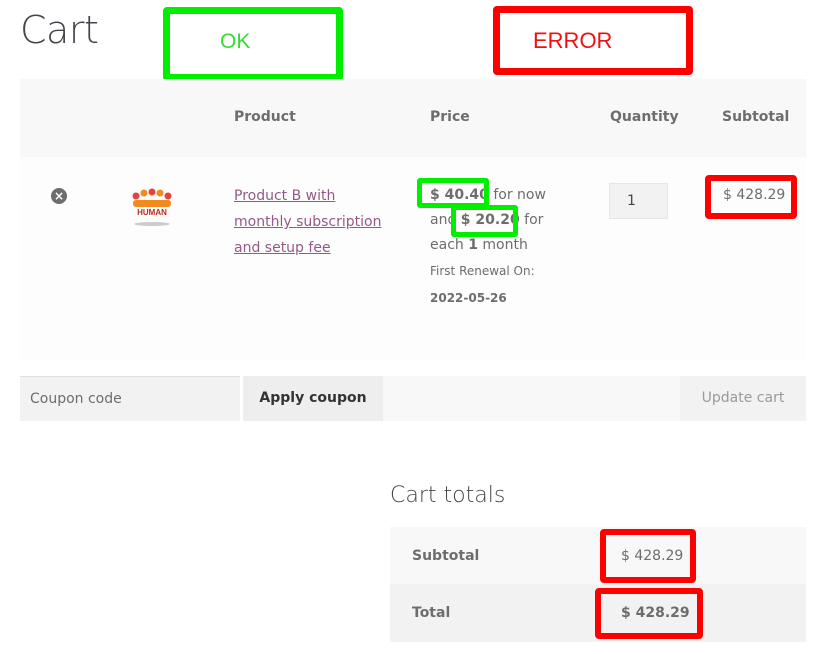 This screenshot has width=827, height=654. What do you see at coordinates (59, 30) in the screenshot?
I see `page-title: Cart` at bounding box center [59, 30].